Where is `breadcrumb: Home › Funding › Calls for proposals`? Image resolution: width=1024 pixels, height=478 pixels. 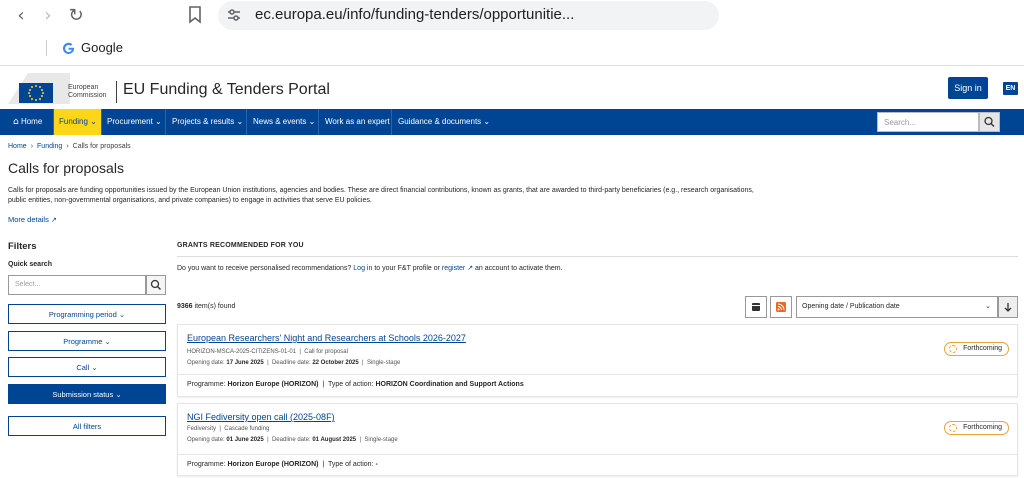 breadcrumb: Home › Funding › Calls for proposals is located at coordinates (69, 146).